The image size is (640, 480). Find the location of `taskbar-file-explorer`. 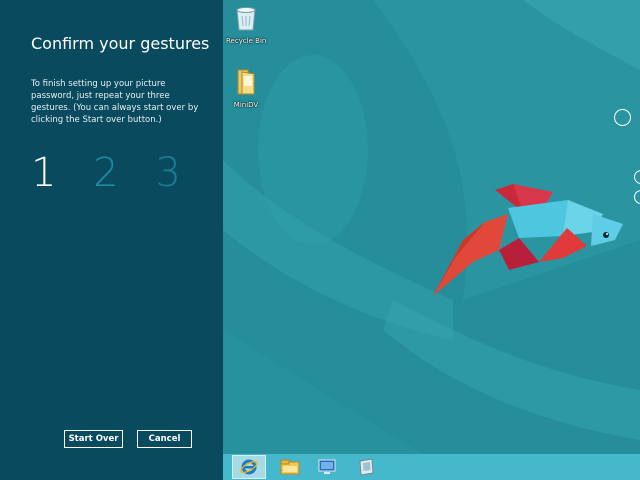

taskbar-file-explorer is located at coordinates (290, 467).